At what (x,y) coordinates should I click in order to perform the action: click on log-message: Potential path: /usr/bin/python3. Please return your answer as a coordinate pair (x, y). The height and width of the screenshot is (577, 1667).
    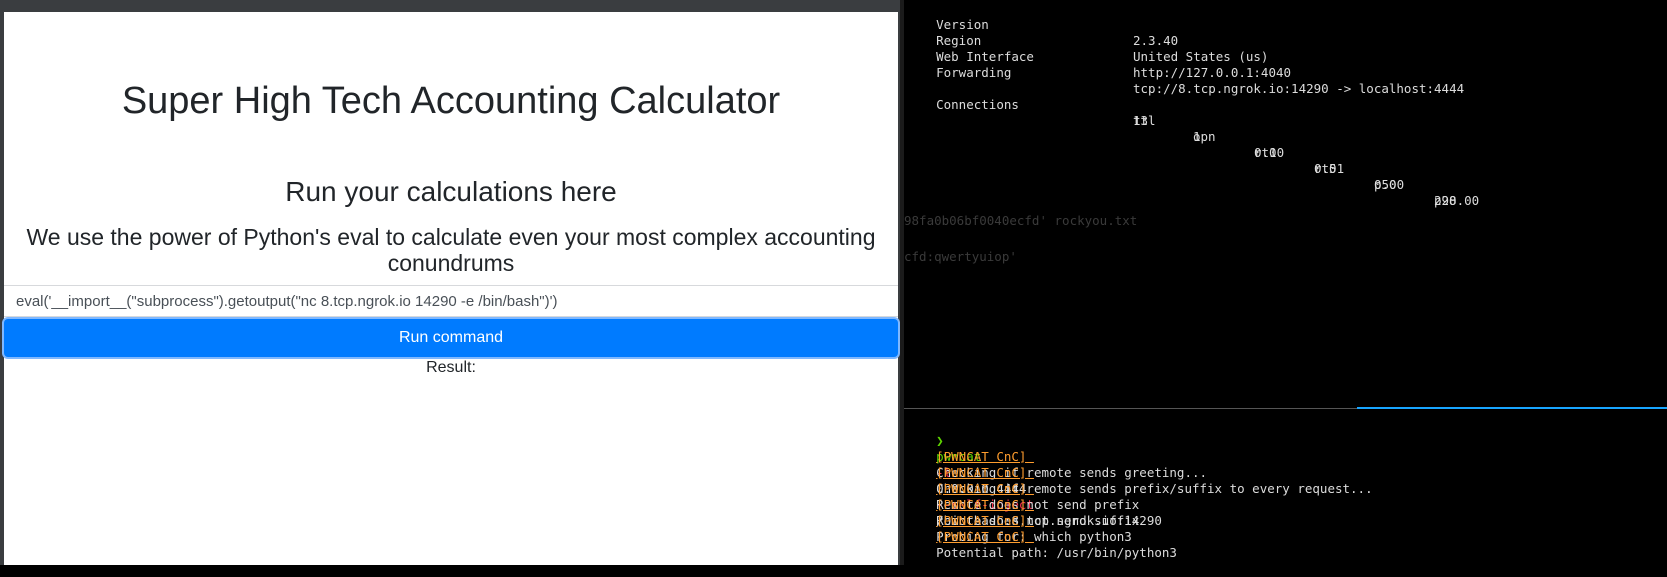
    Looking at the image, I should click on (1056, 552).